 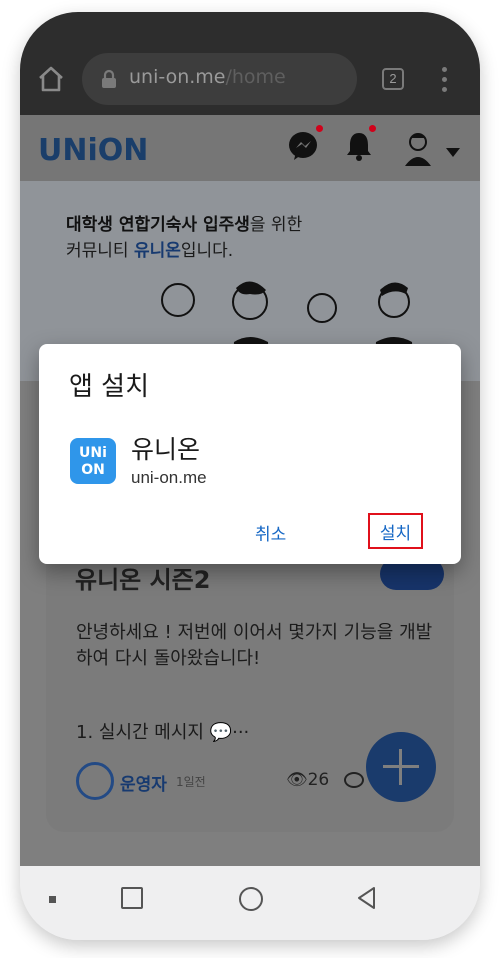 I want to click on author-name: 운영자, so click(x=143, y=785).